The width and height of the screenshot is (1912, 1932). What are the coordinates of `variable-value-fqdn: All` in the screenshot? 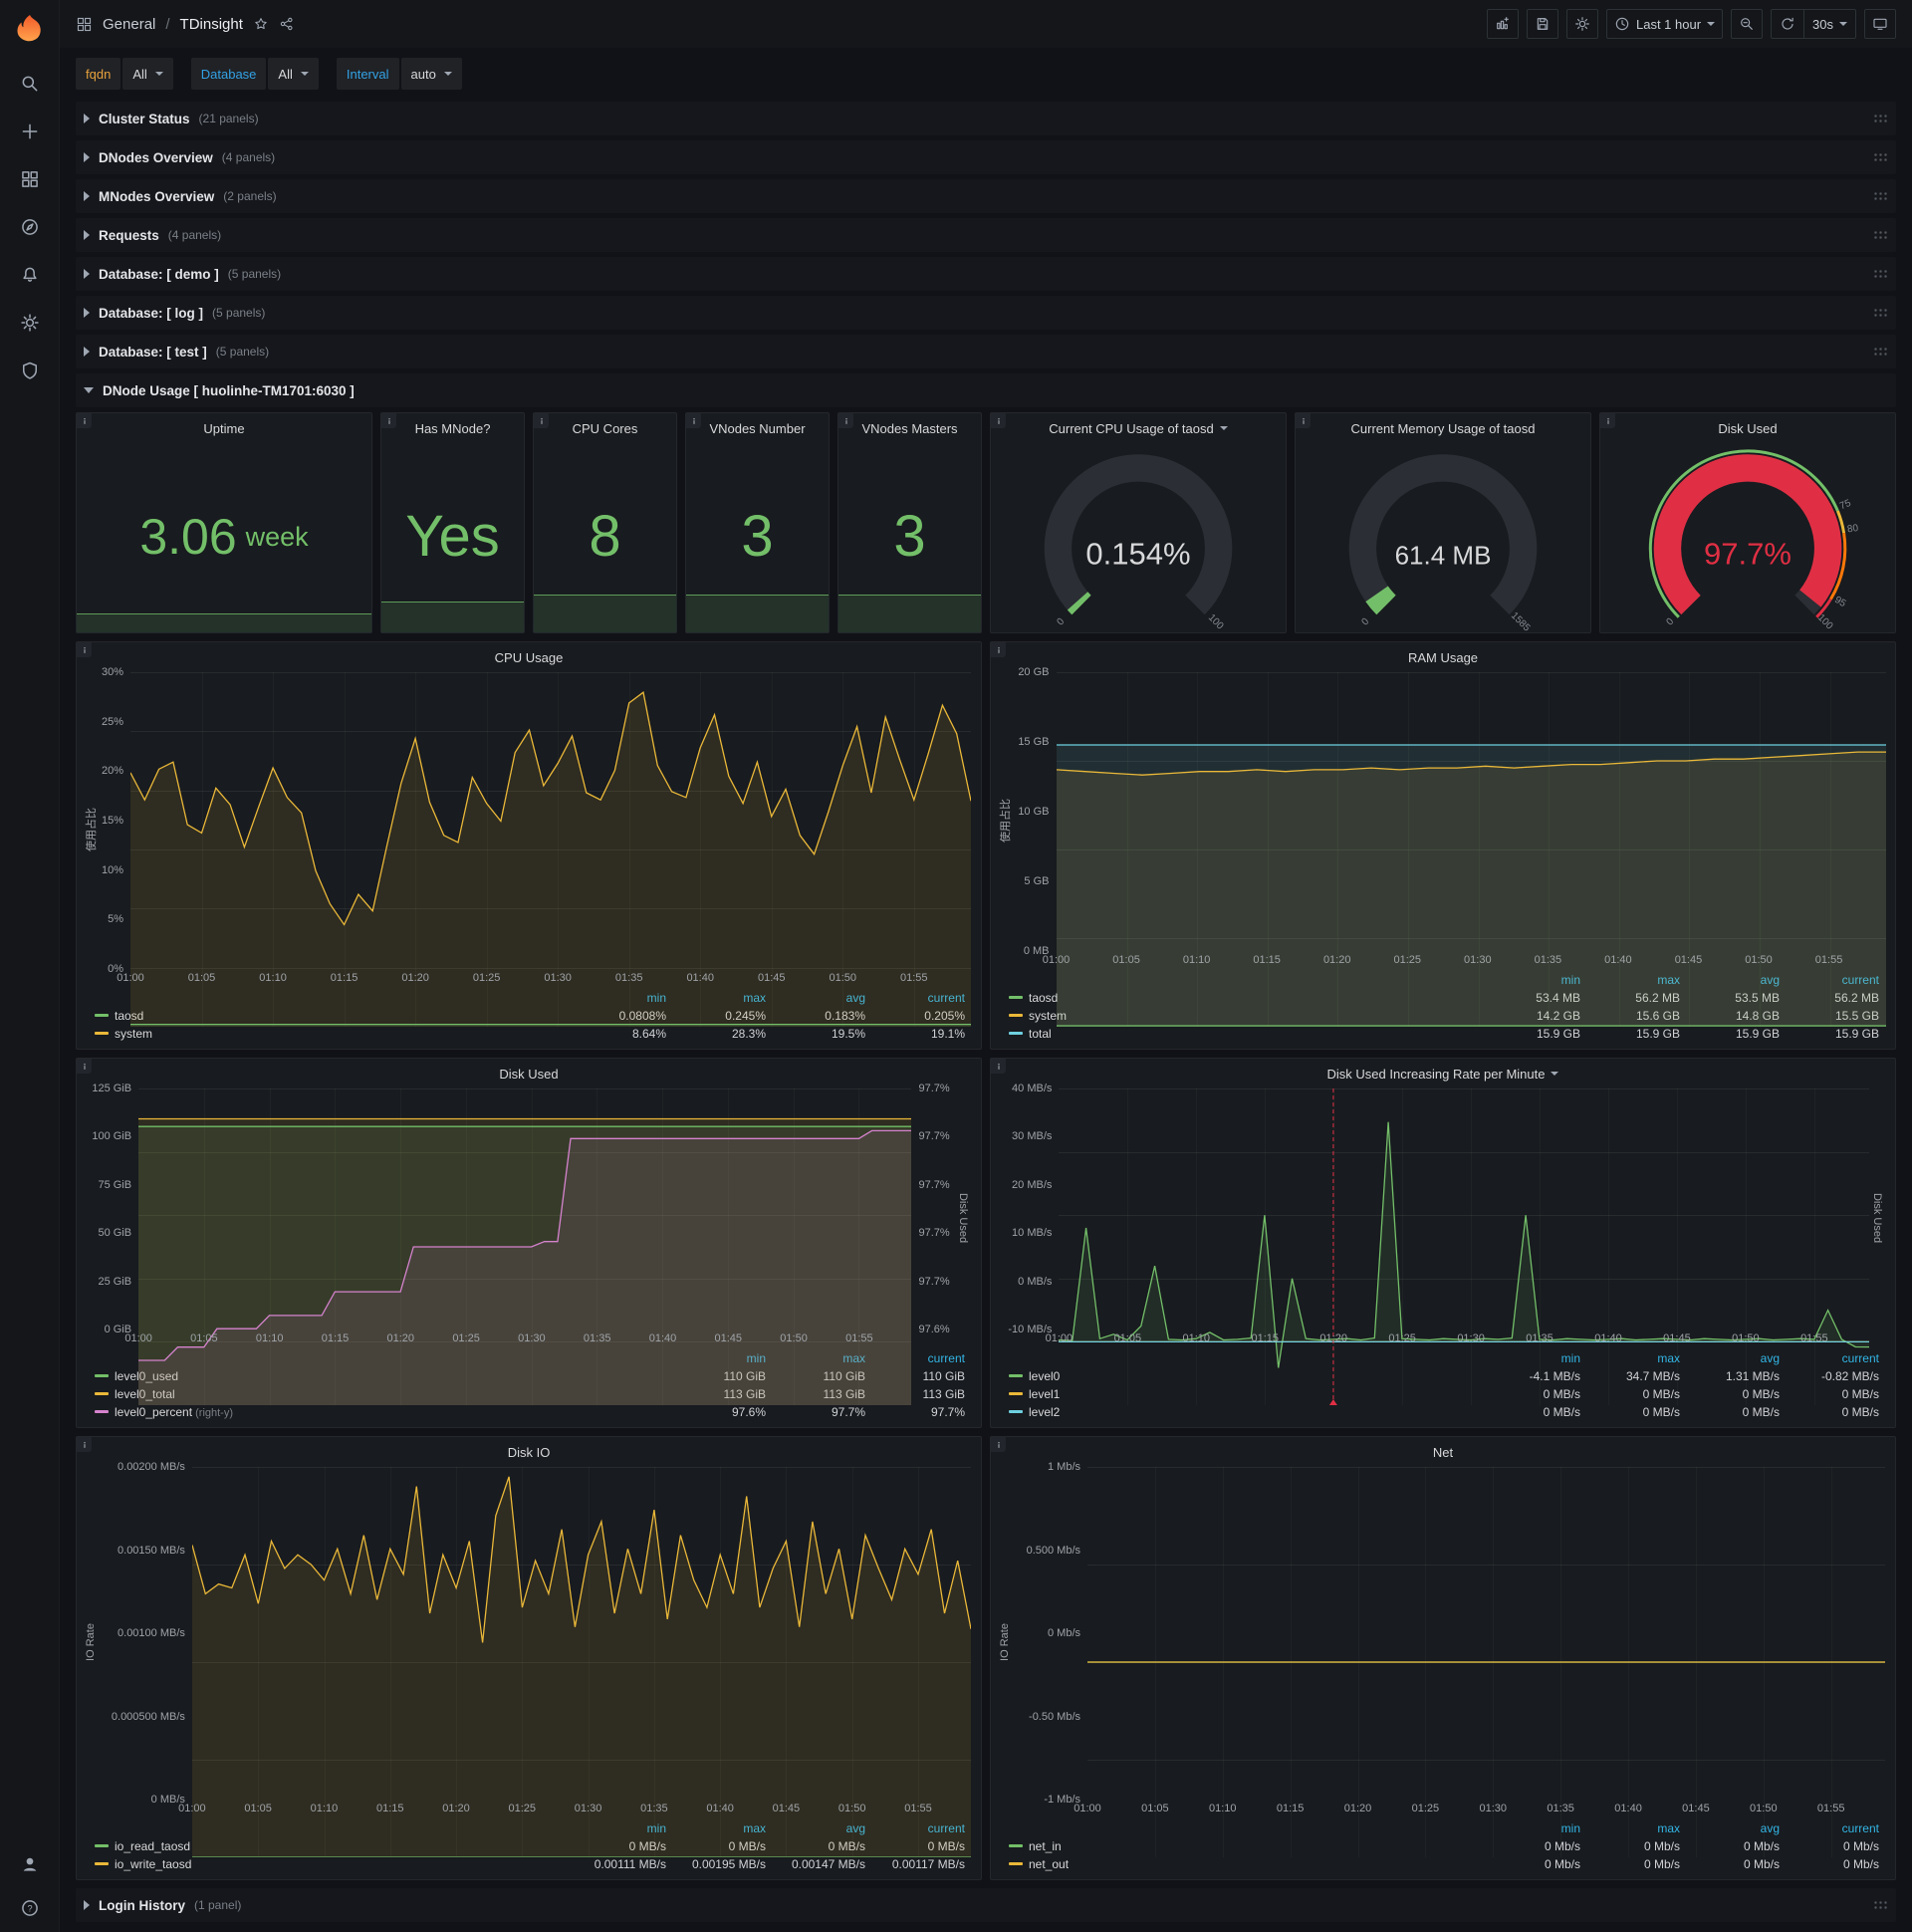 It's located at (147, 74).